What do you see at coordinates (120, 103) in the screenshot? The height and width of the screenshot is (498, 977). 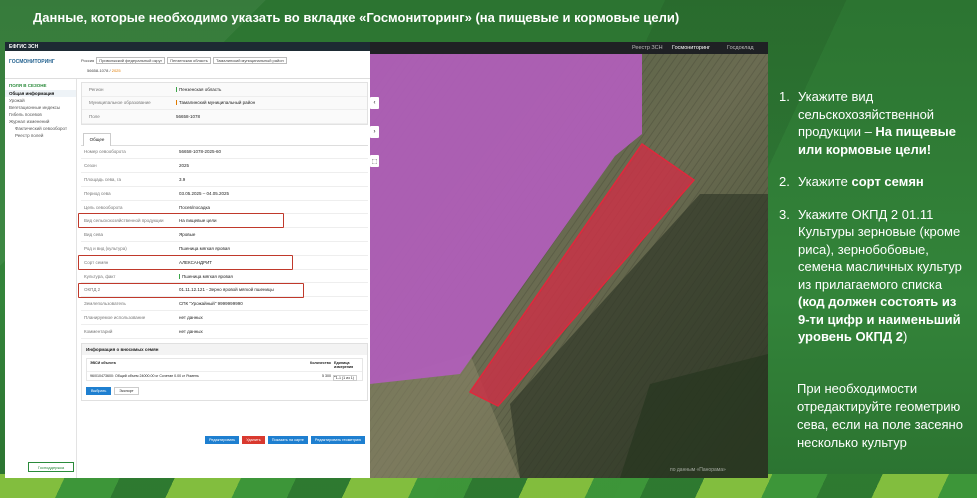 I see `kv-key: Муниципальное образование` at bounding box center [120, 103].